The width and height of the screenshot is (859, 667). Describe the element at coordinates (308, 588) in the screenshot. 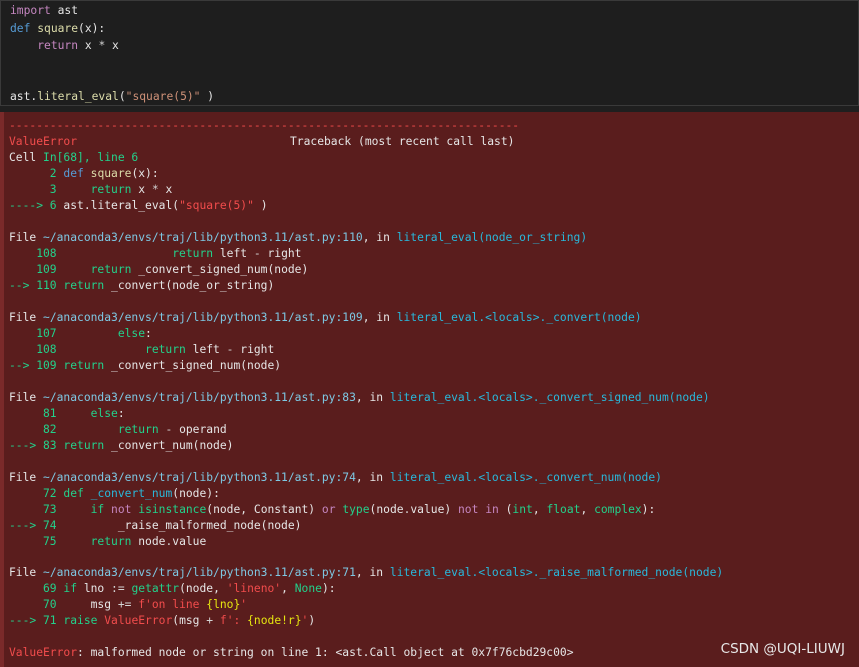

I see `token: None` at that location.